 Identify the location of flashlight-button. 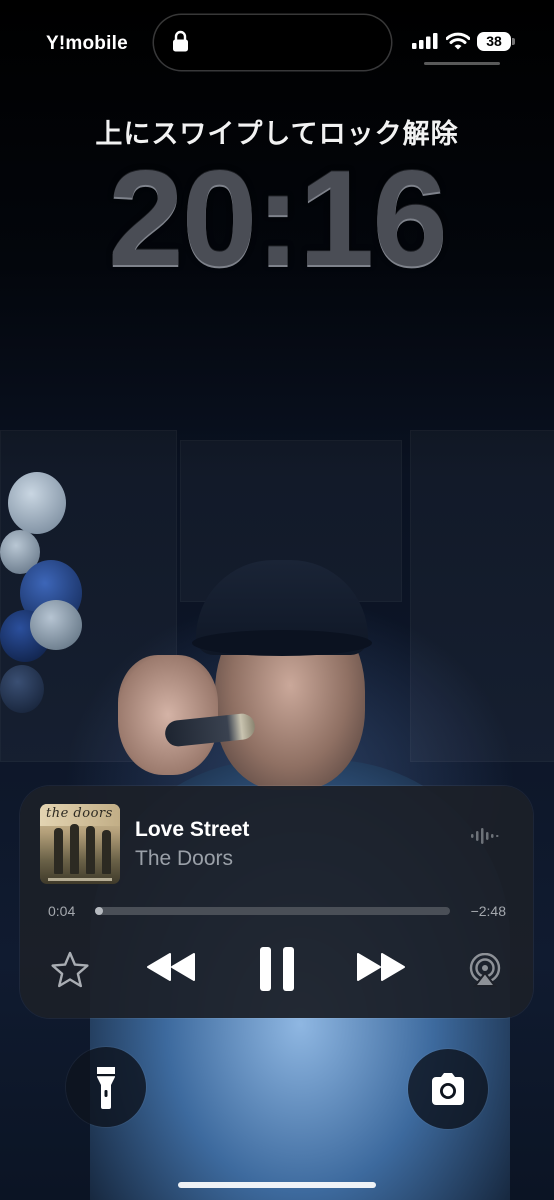
(106, 1087).